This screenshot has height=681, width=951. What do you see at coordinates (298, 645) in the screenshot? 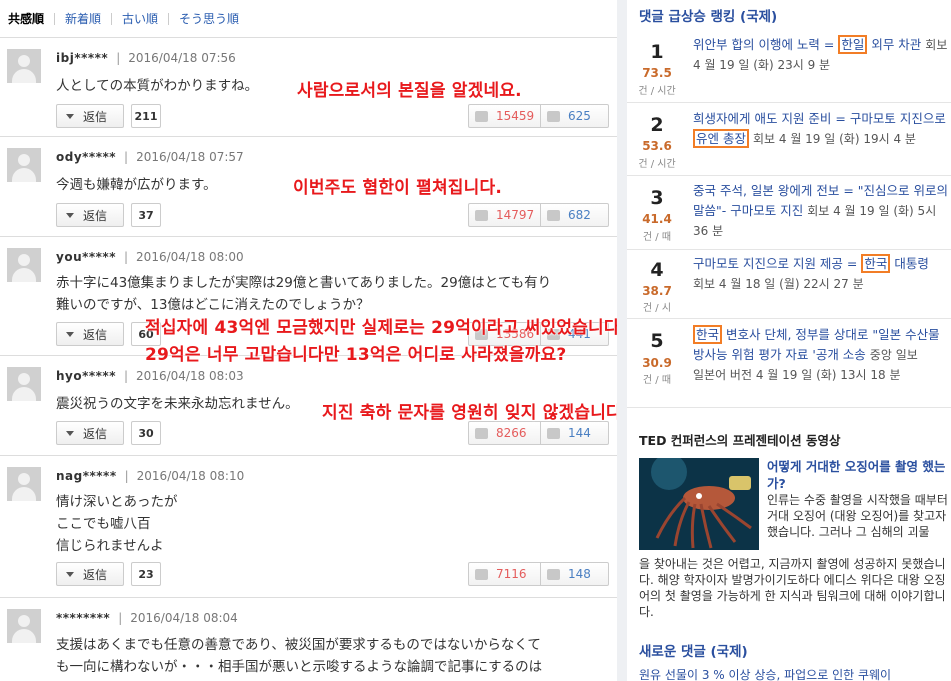
I see `comment-text: 支援はあくまでも任意の善意であり、被災国が要求するものではないからなくて` at bounding box center [298, 645].